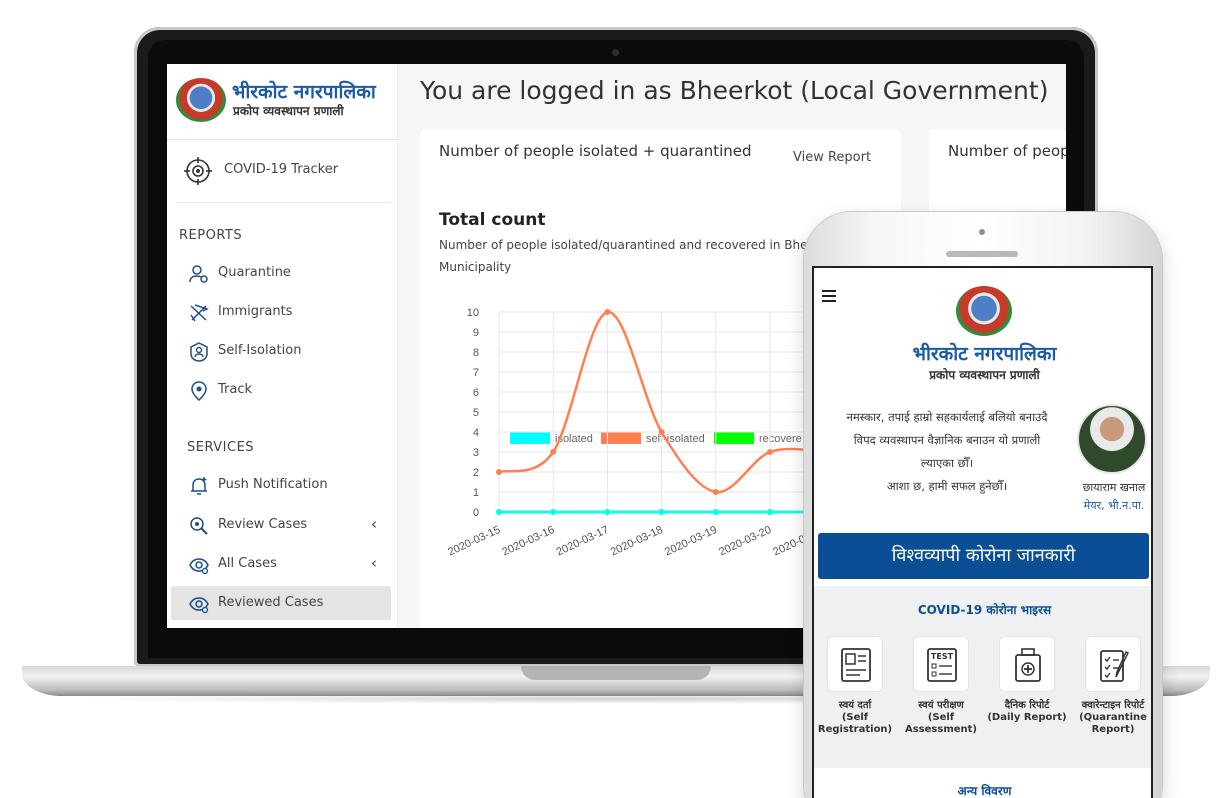 Image resolution: width=1230 pixels, height=798 pixels. I want to click on eye-gear-icon, so click(199, 605).